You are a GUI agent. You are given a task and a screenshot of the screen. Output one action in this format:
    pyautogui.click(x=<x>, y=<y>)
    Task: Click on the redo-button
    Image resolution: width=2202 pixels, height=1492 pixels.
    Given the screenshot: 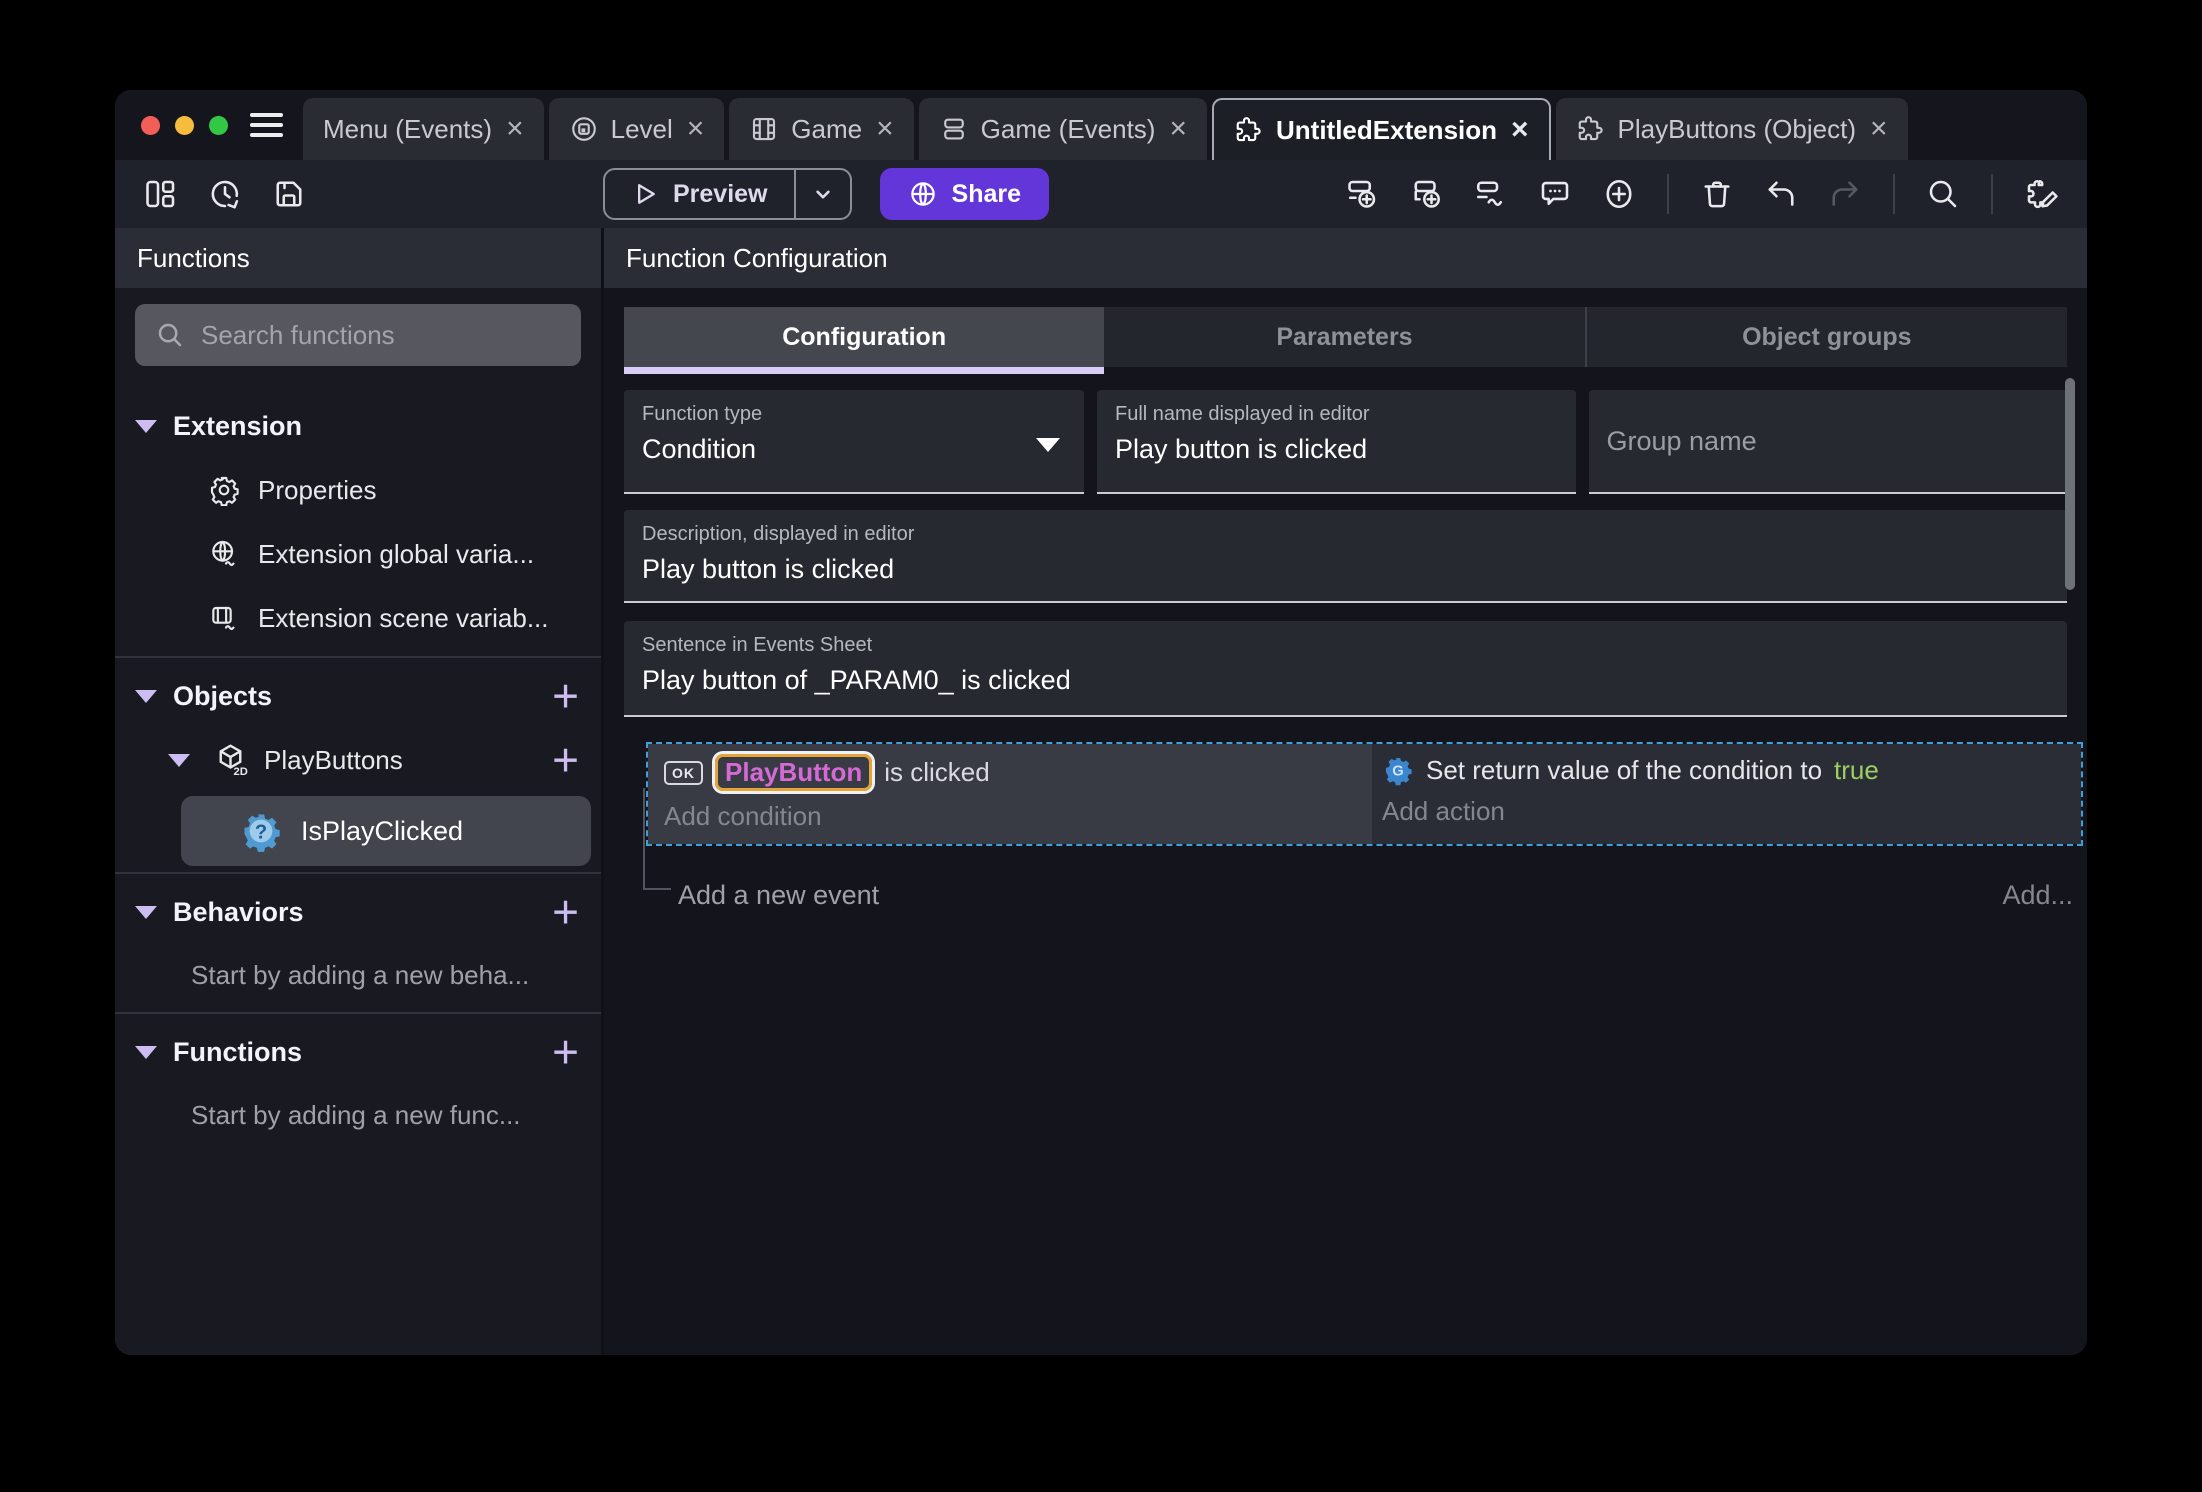 What is the action you would take?
    pyautogui.click(x=1845, y=194)
    